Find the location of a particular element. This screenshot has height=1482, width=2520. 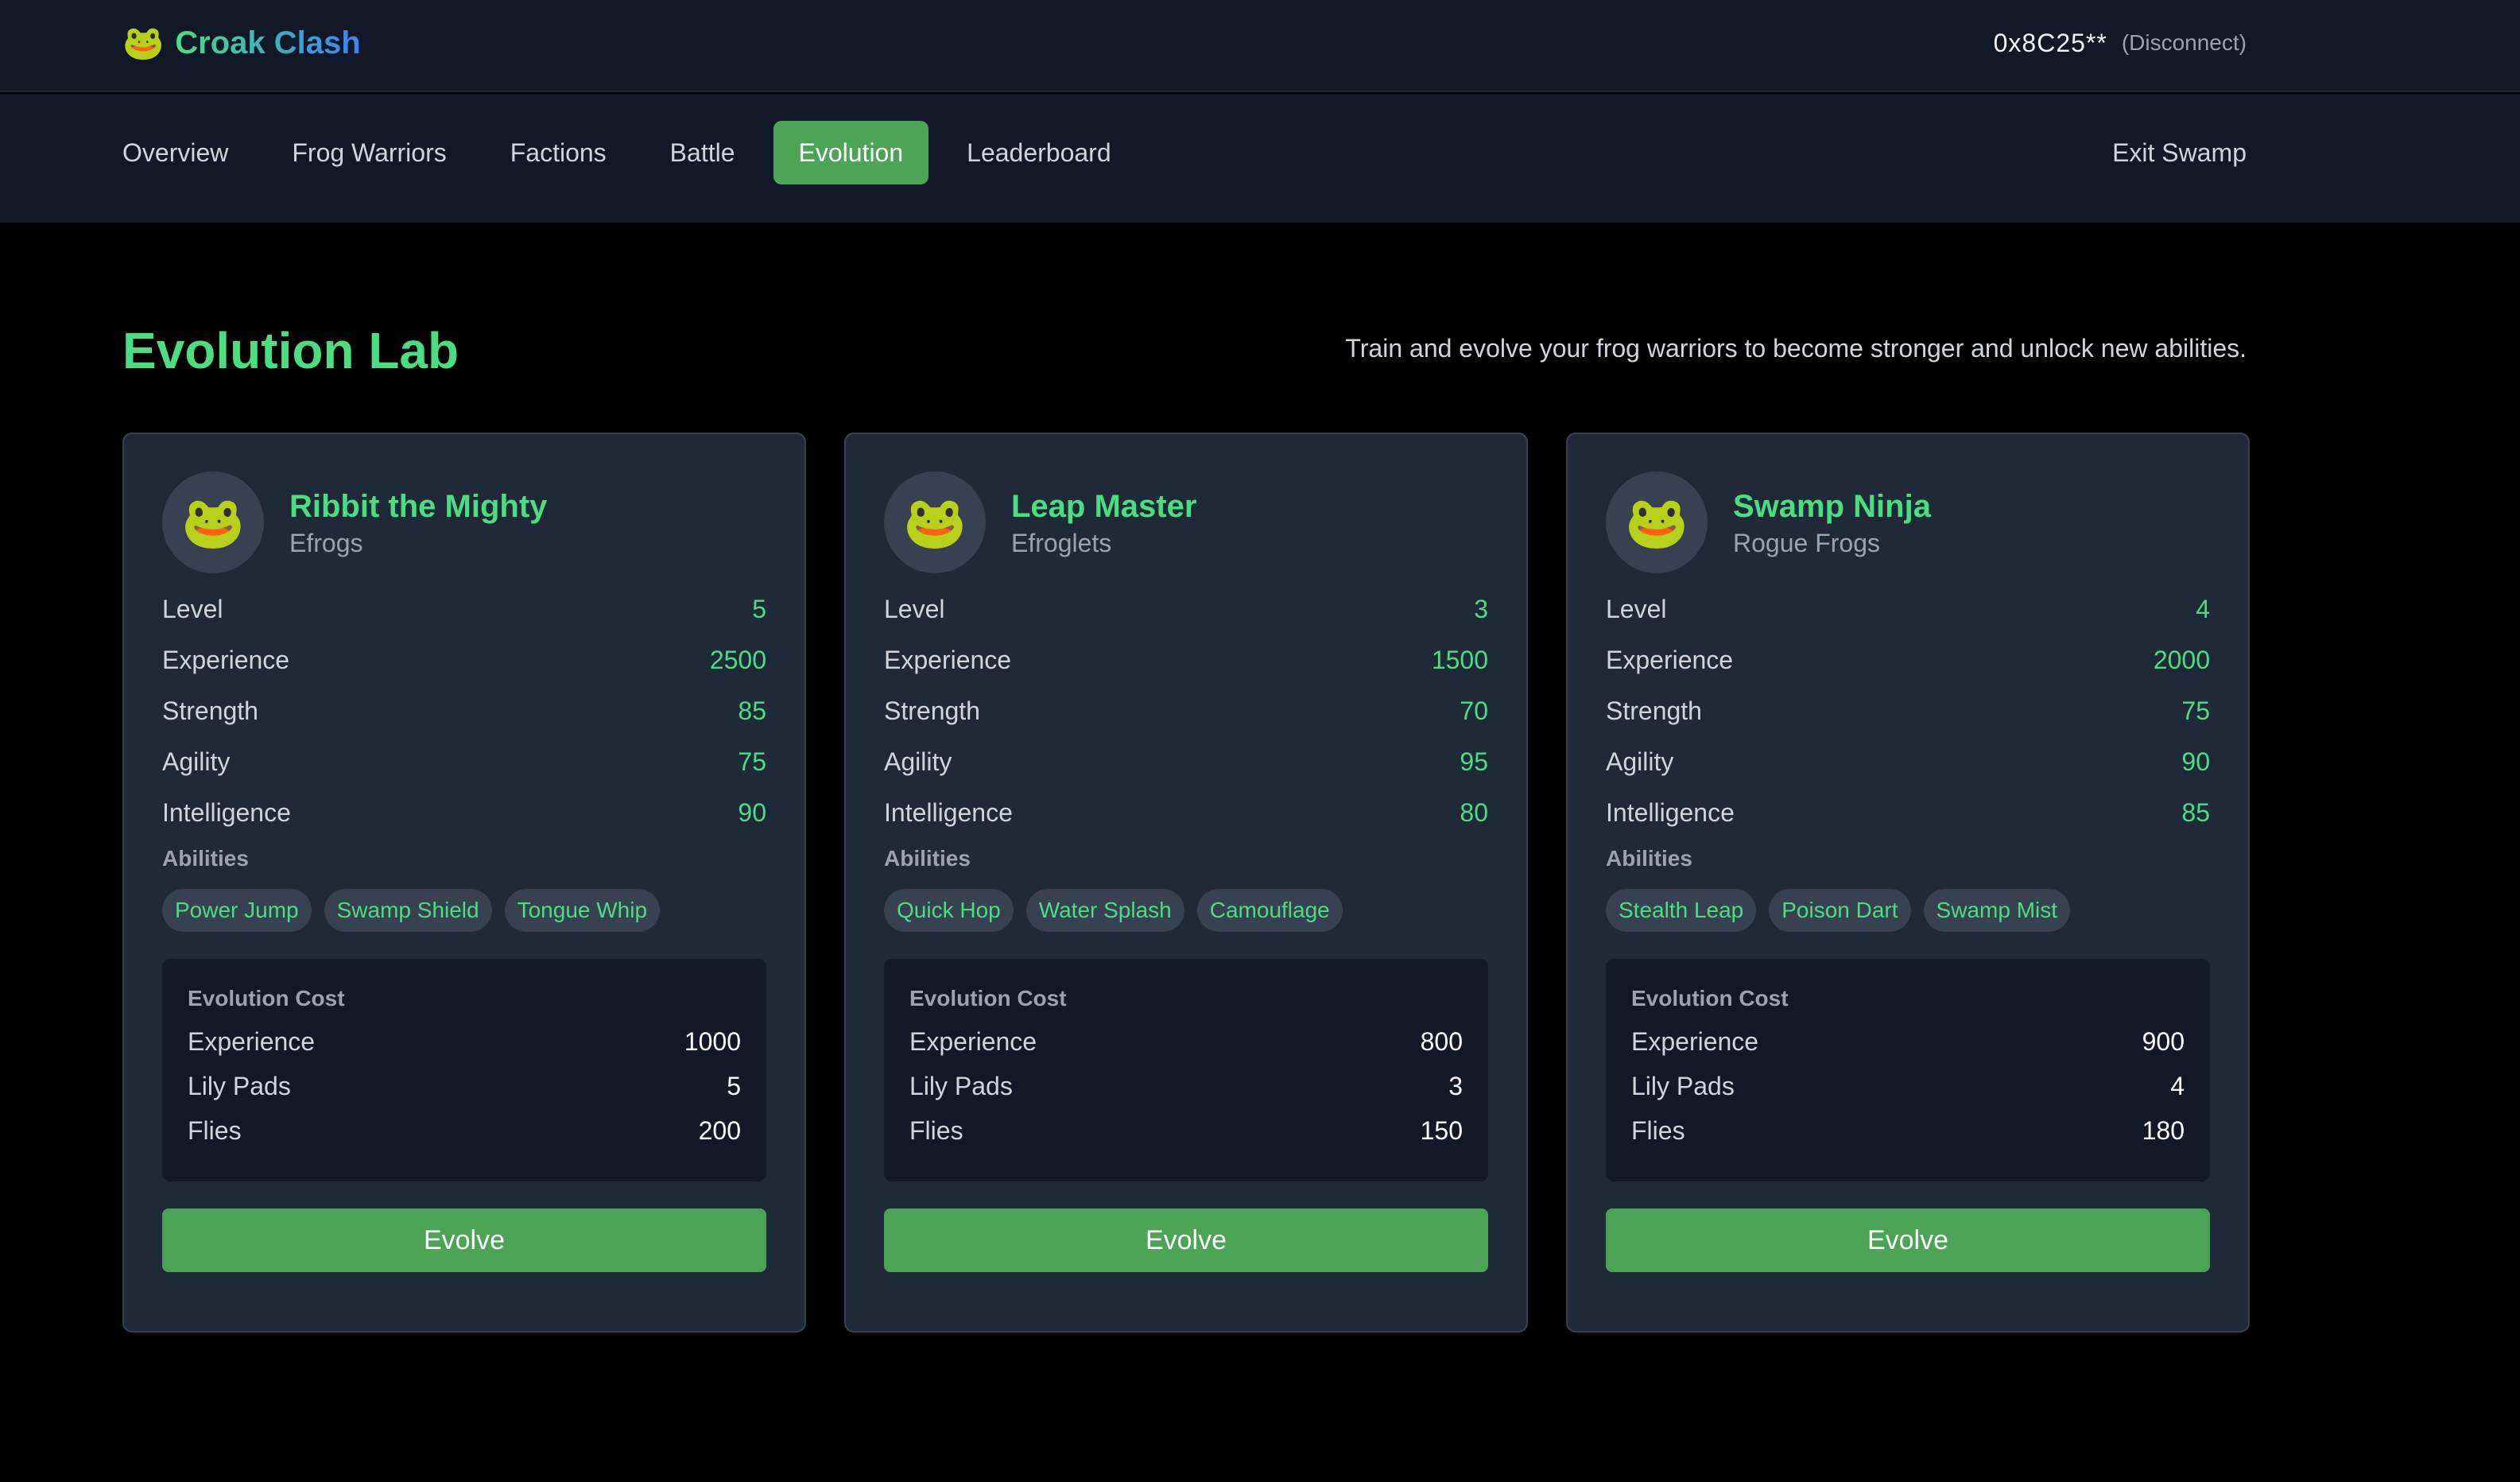

wallet-info: 0x8C25** (Disconnect) is located at coordinates (2120, 43).